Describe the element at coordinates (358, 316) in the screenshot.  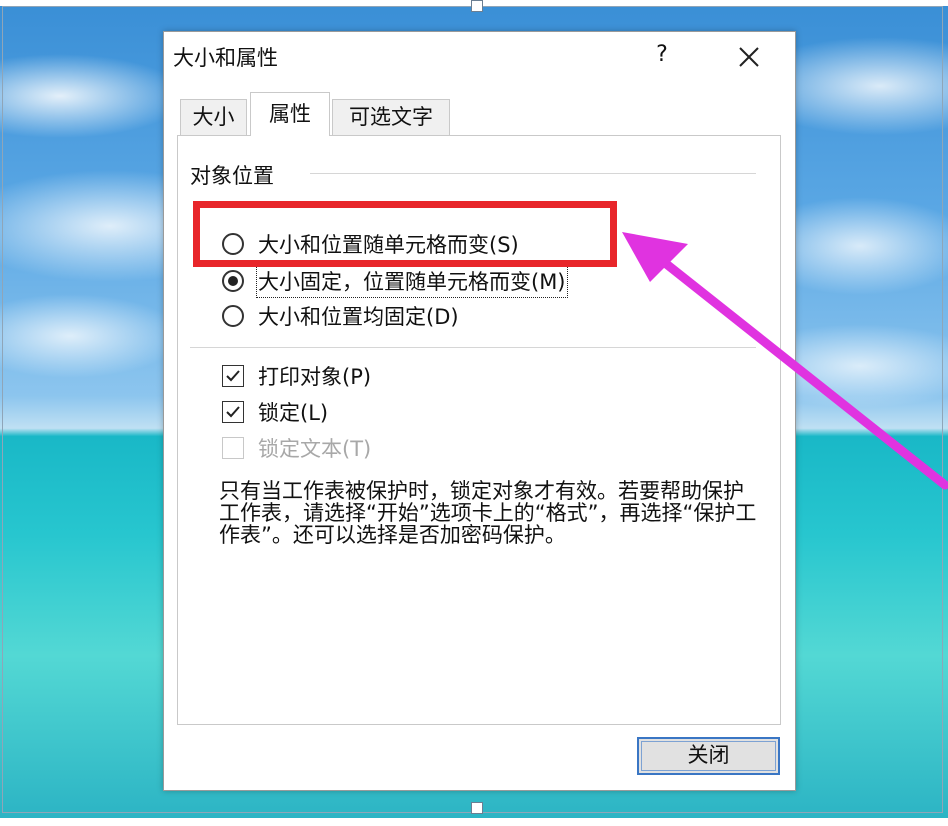
I see `radio-dont-move-or-size-label: 大小和位置均固定(D)` at that location.